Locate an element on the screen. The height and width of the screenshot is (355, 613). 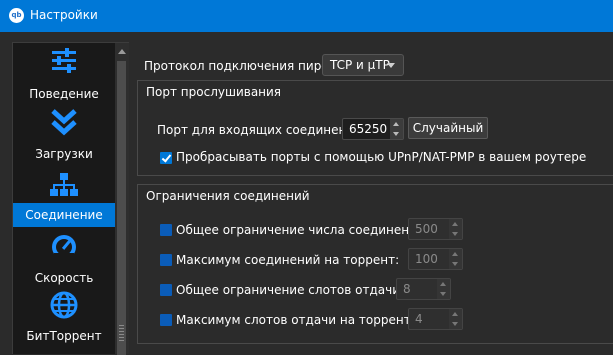
incoming-port-spinbox: 65250 is located at coordinates (373, 129).